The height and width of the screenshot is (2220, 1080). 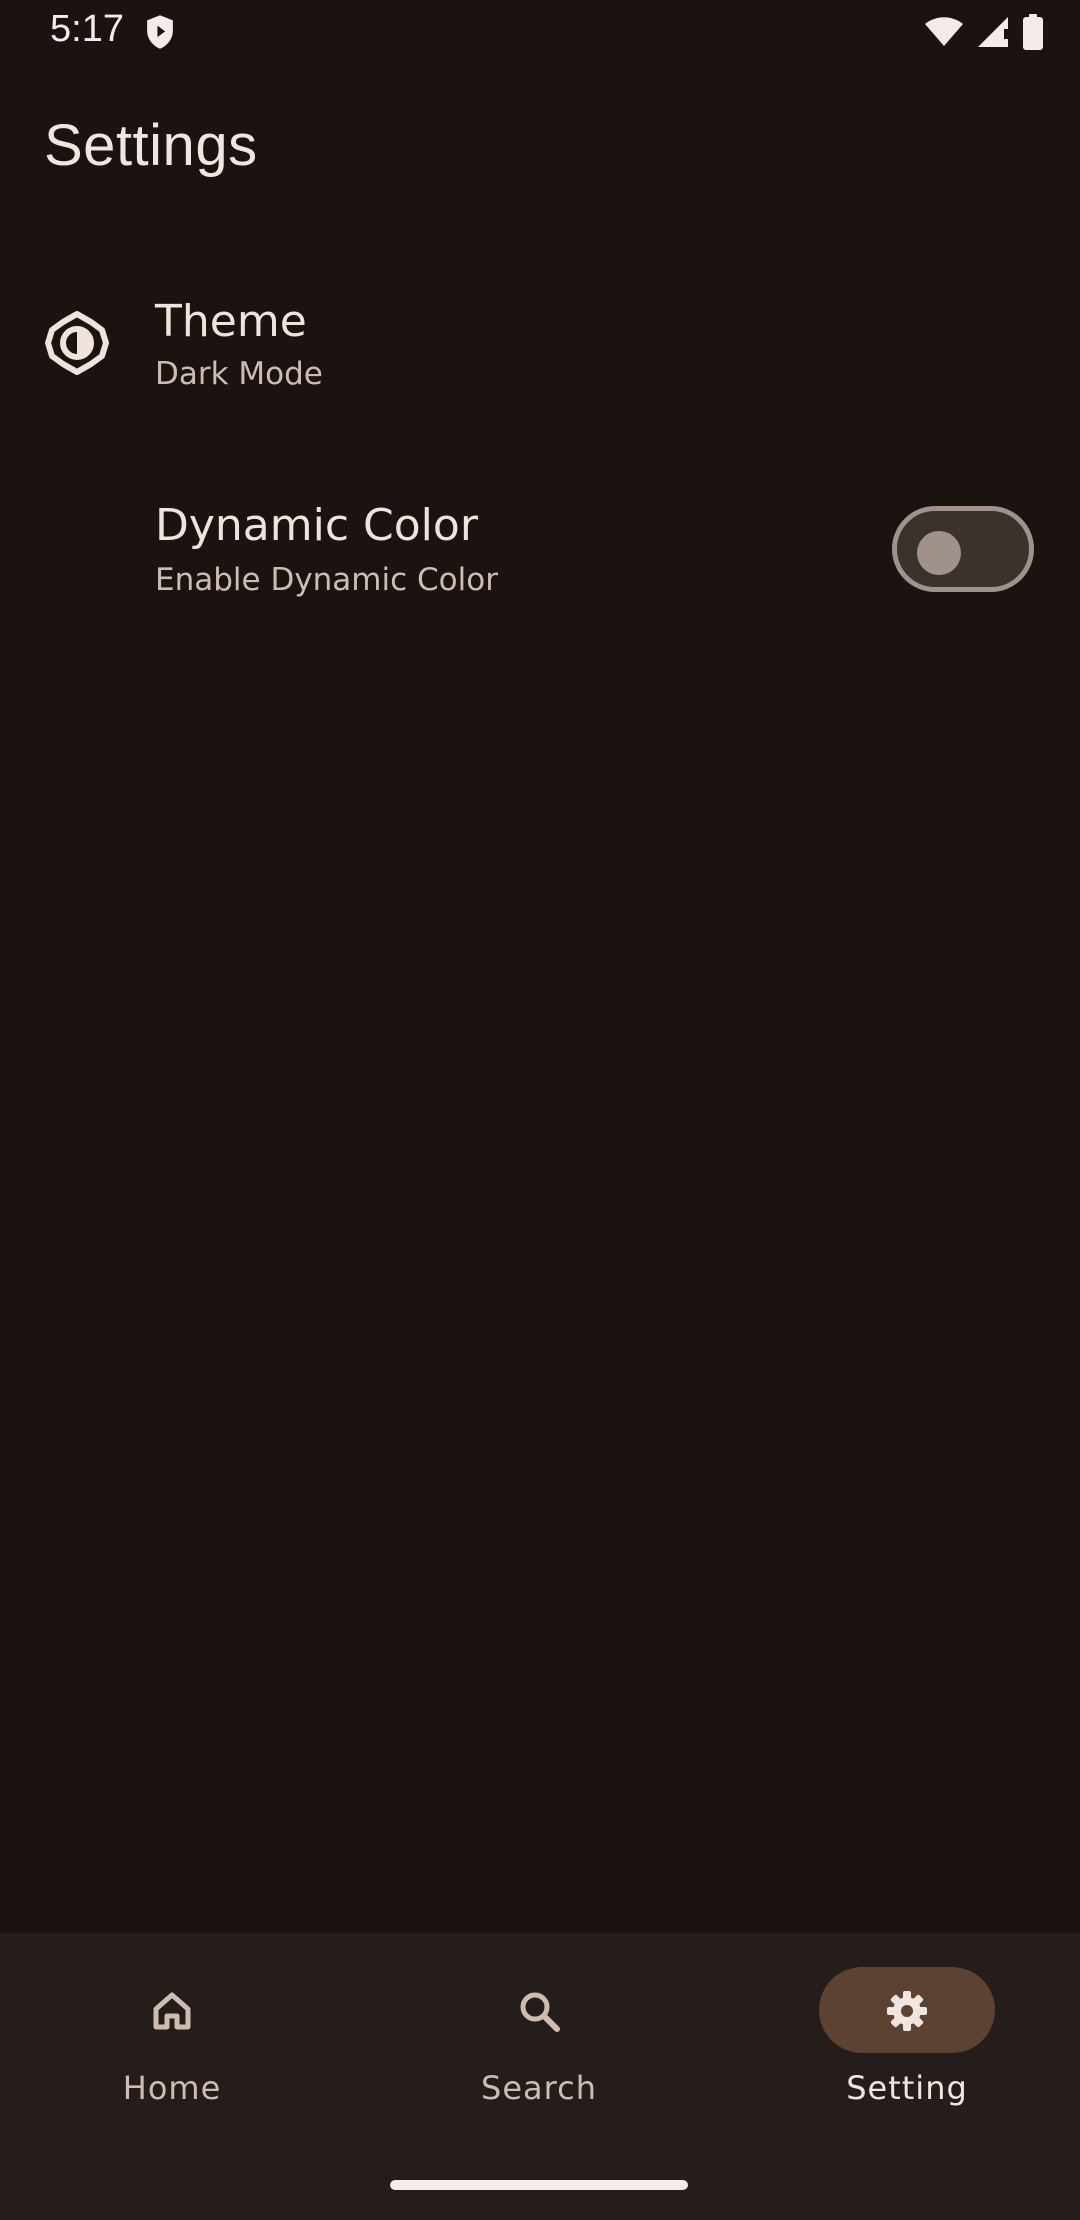 I want to click on gear-icon, so click(x=907, y=2011).